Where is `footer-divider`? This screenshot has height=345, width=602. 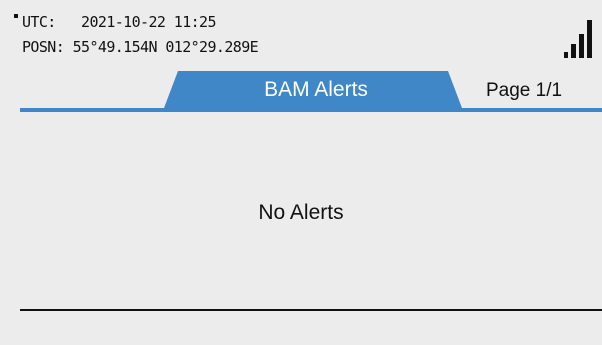
footer-divider is located at coordinates (311, 310).